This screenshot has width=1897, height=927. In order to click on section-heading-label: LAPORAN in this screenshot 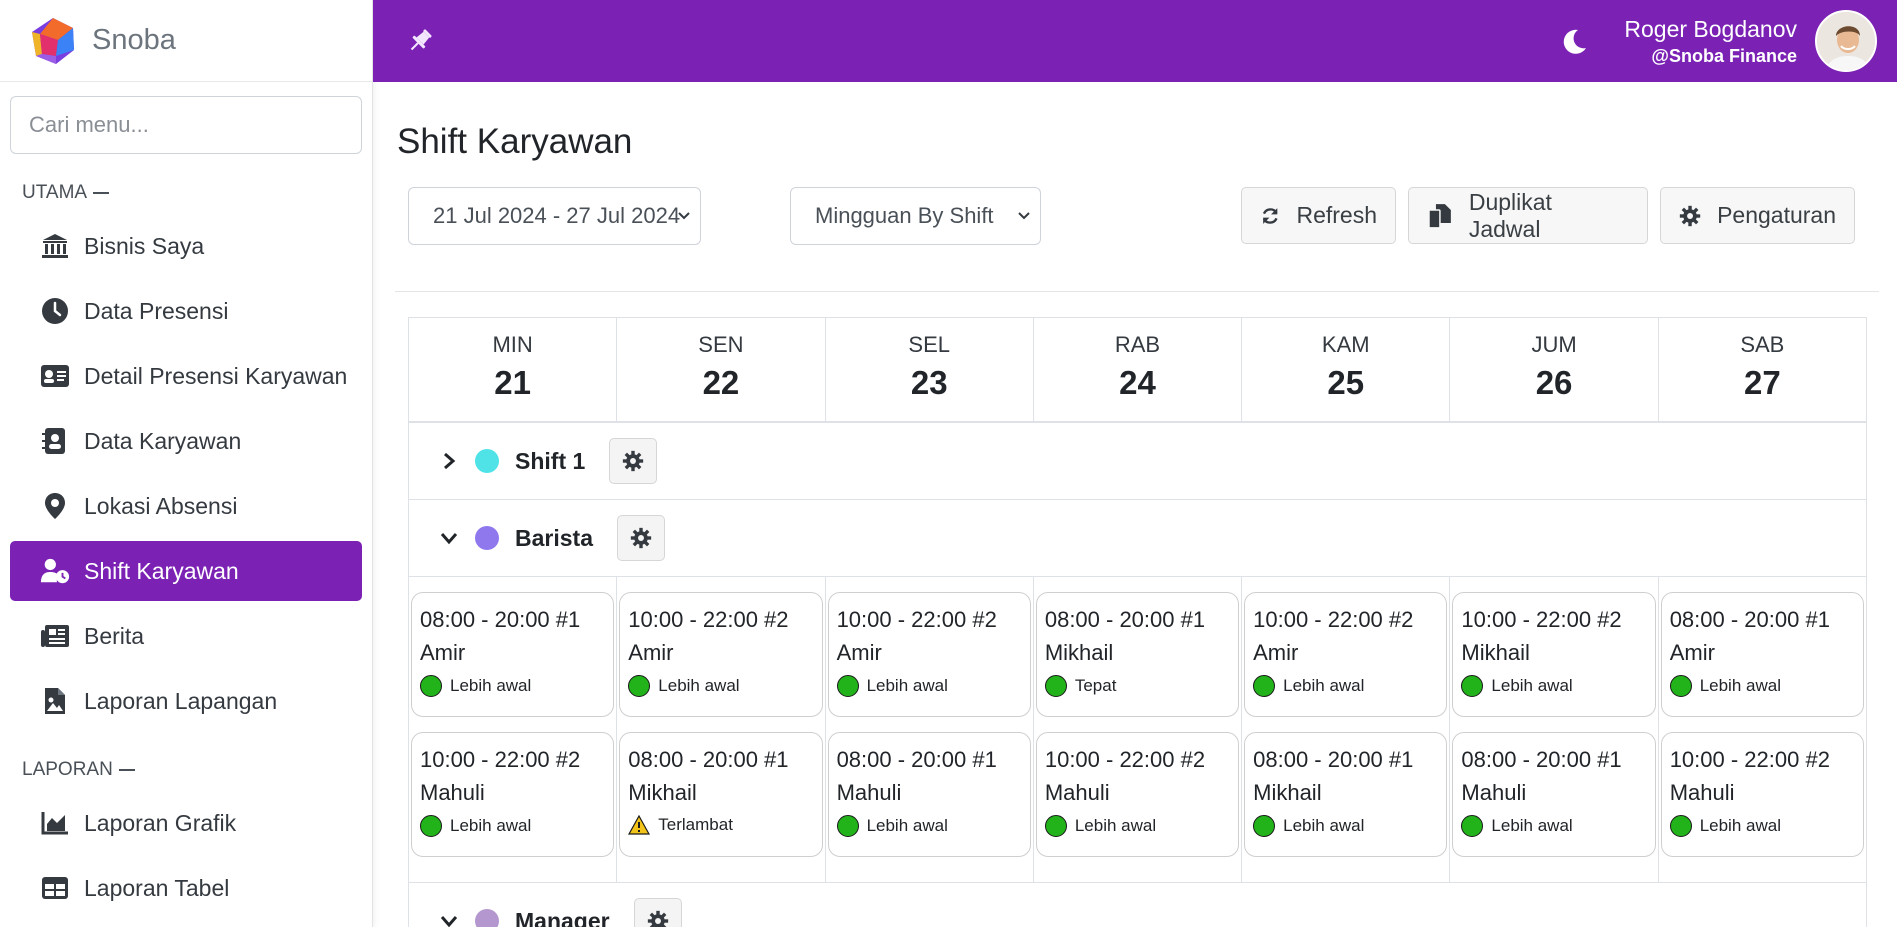, I will do `click(67, 769)`.